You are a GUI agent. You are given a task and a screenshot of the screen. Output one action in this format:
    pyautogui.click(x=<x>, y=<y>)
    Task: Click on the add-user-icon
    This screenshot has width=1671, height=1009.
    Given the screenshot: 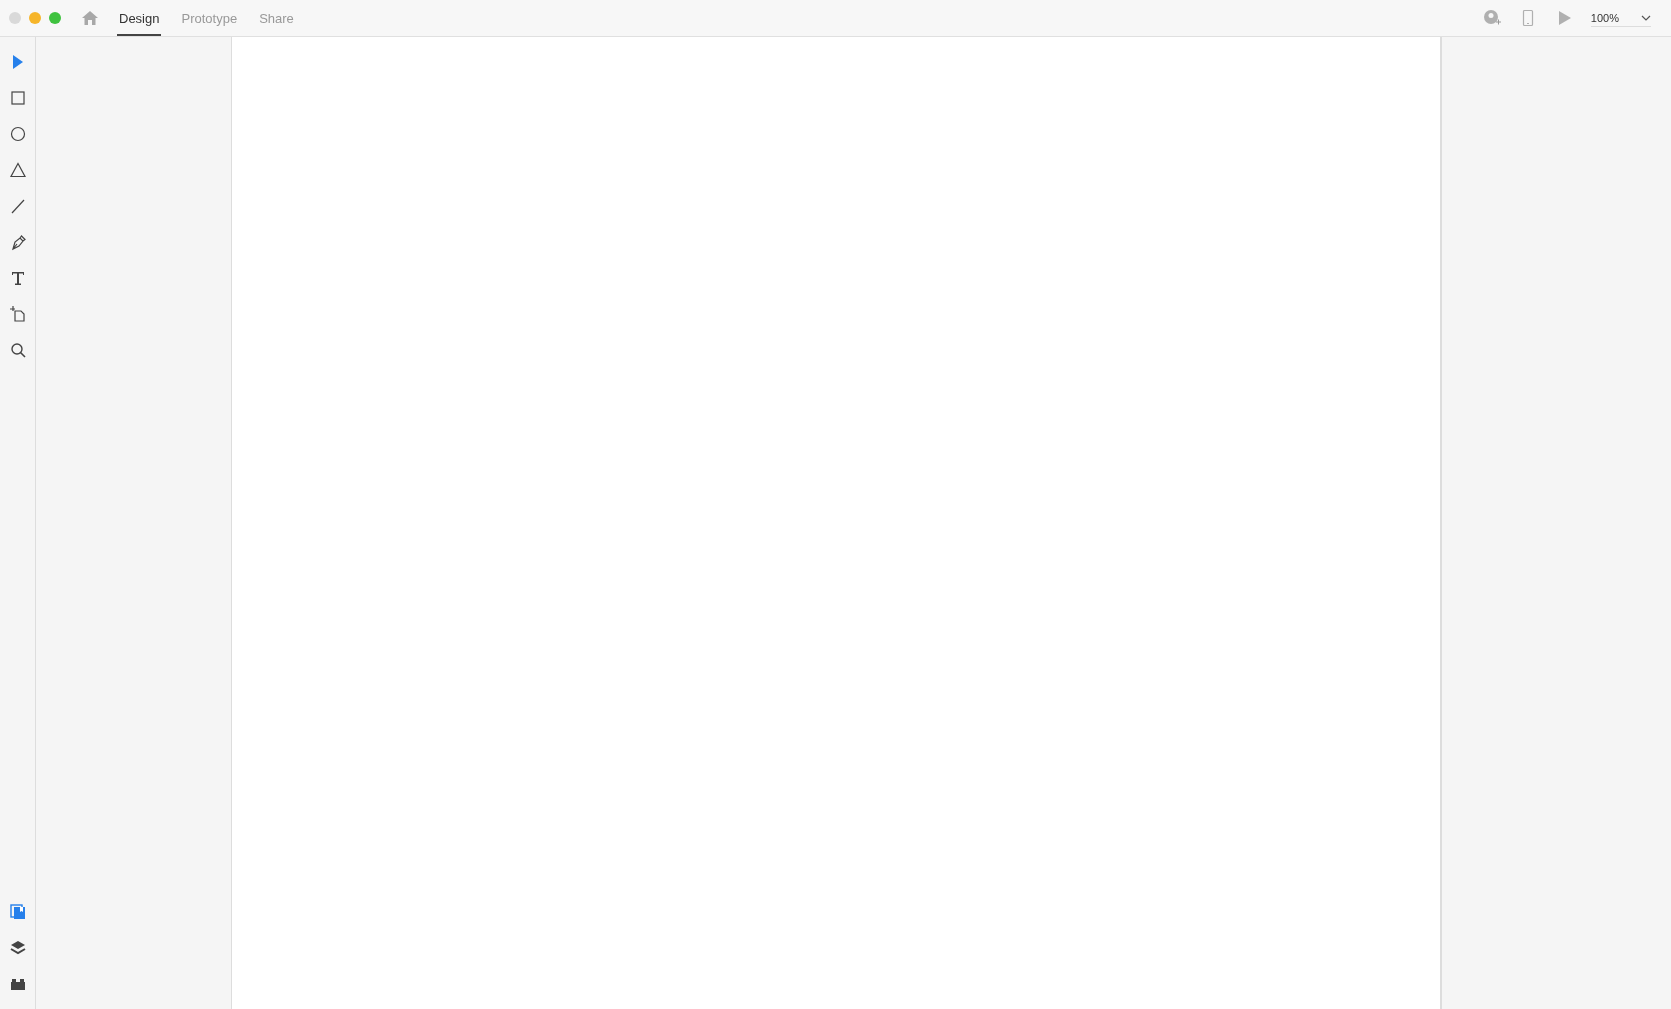 What is the action you would take?
    pyautogui.click(x=1491, y=18)
    